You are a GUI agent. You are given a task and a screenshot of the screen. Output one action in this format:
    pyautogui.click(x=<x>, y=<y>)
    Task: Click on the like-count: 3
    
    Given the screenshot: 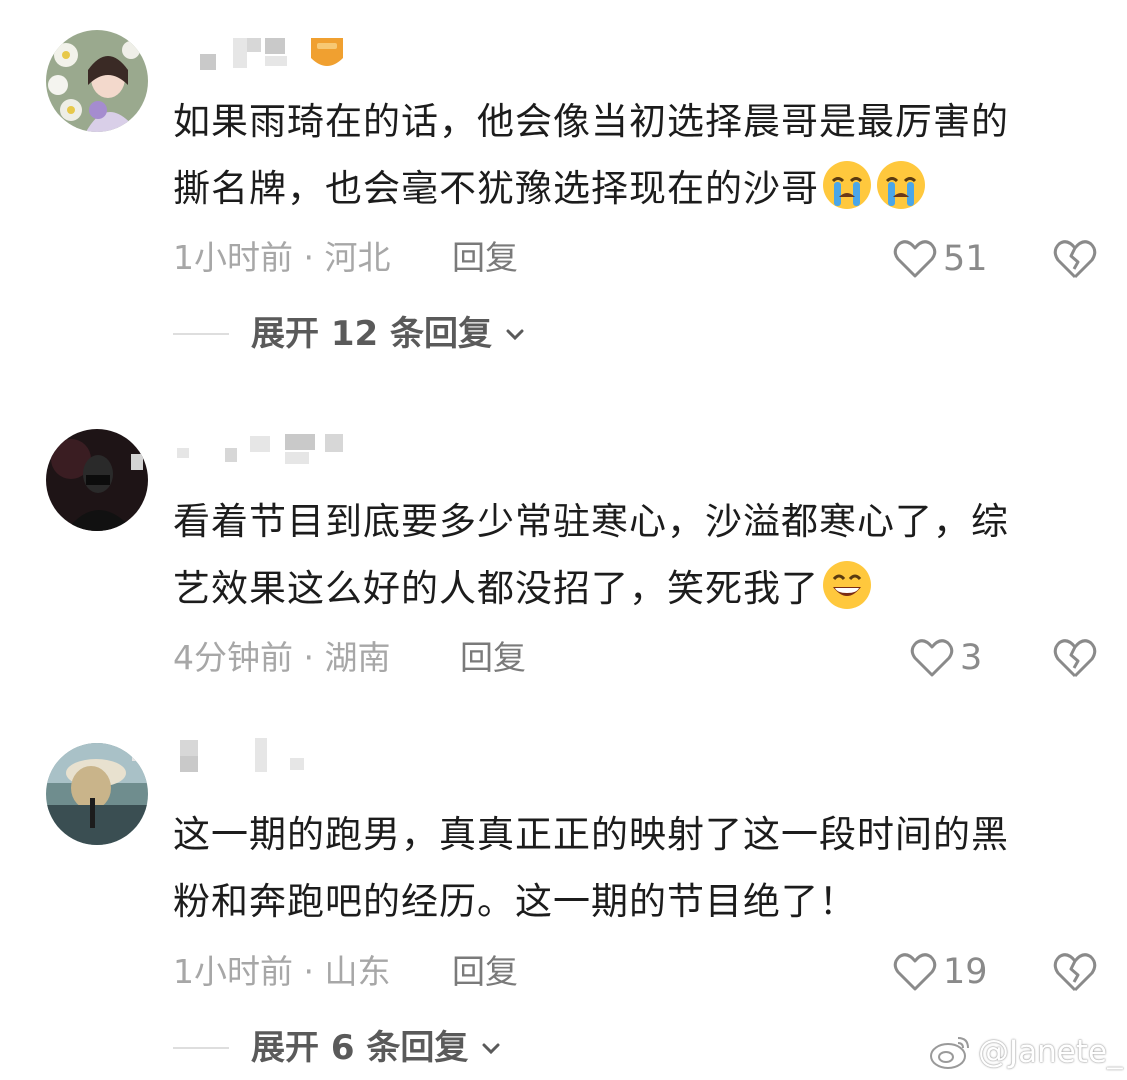 What is the action you would take?
    pyautogui.click(x=971, y=658)
    